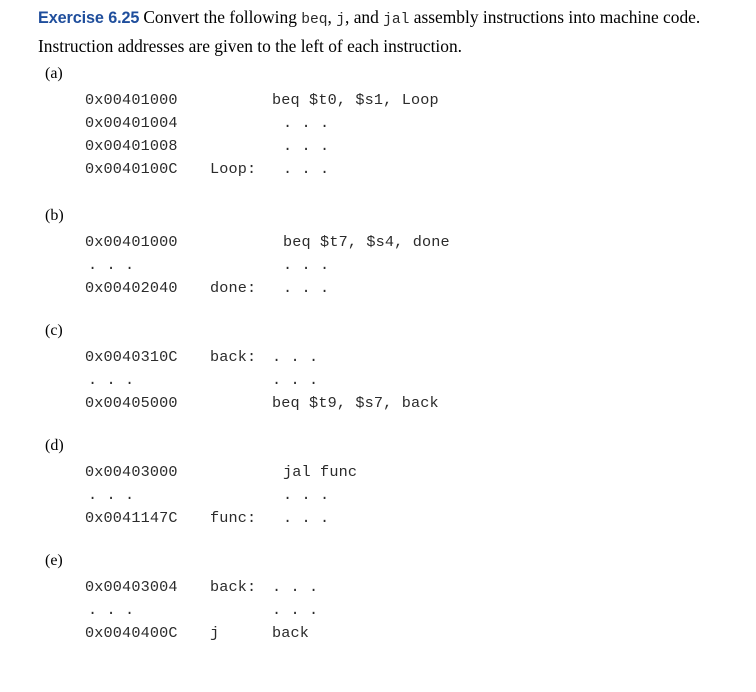  I want to click on part-label: (d), so click(54, 445).